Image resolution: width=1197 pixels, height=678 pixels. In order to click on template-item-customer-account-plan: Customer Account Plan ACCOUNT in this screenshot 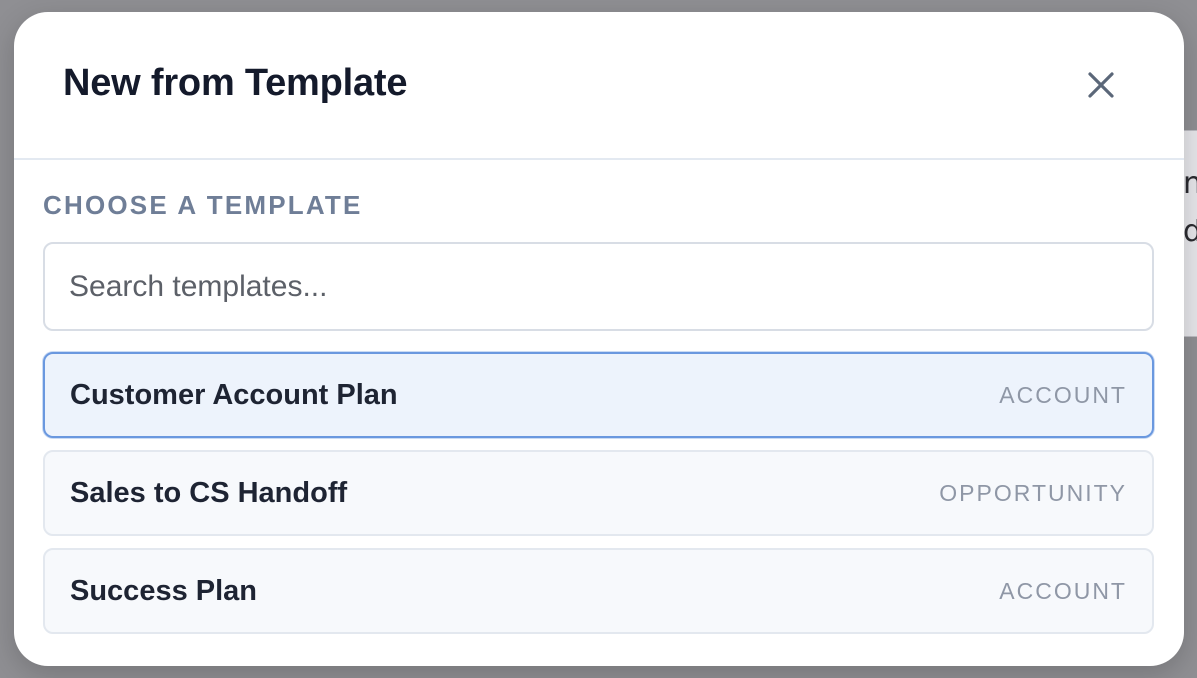, I will do `click(598, 395)`.